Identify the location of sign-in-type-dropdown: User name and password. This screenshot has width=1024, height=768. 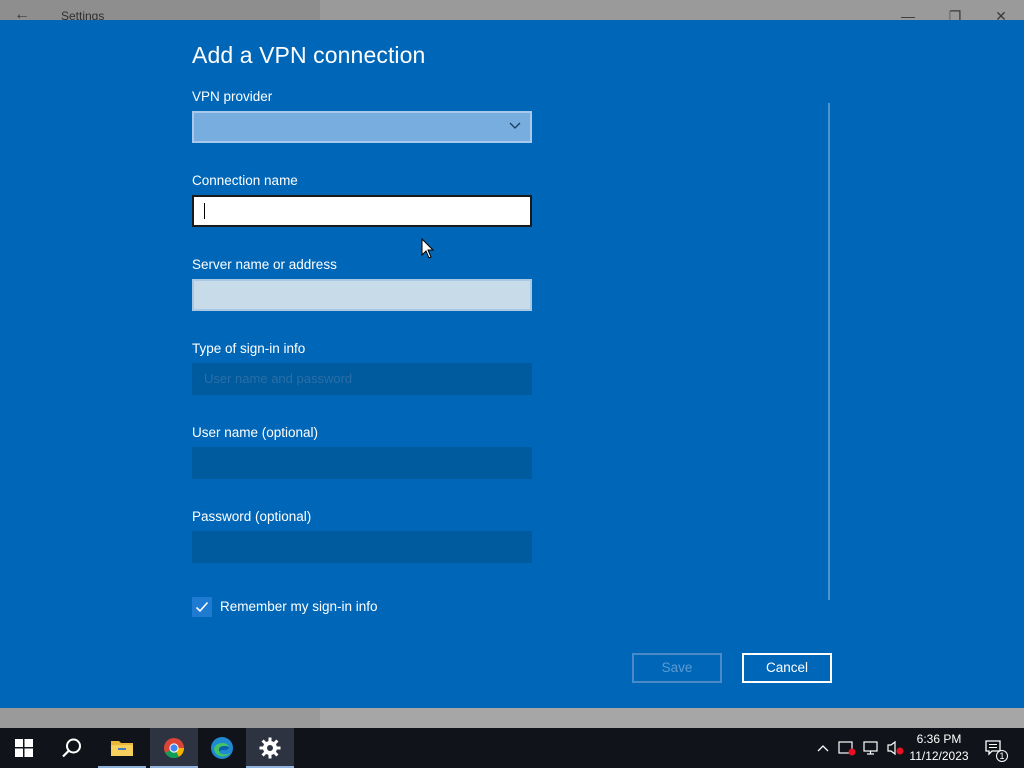
(362, 379).